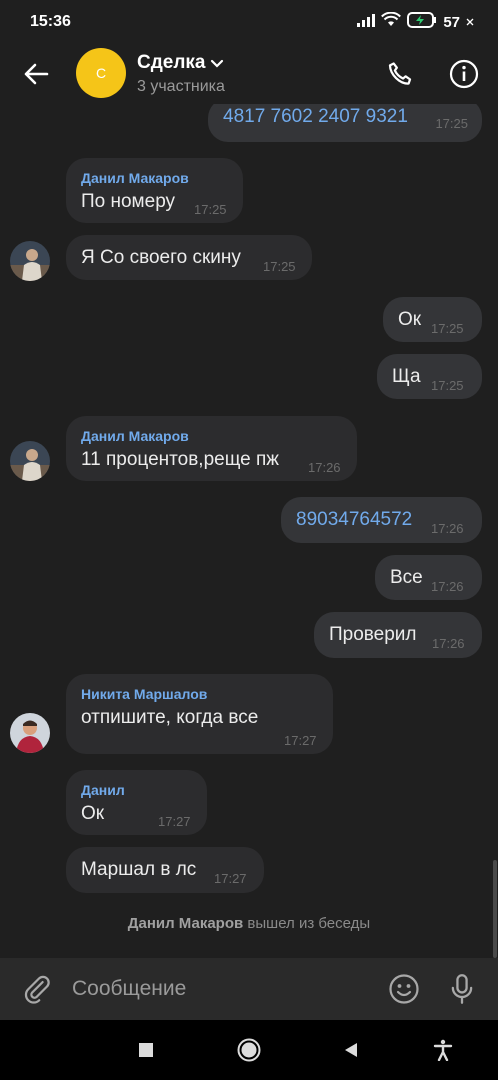 This screenshot has width=498, height=1080. I want to click on back-button, so click(36, 74).